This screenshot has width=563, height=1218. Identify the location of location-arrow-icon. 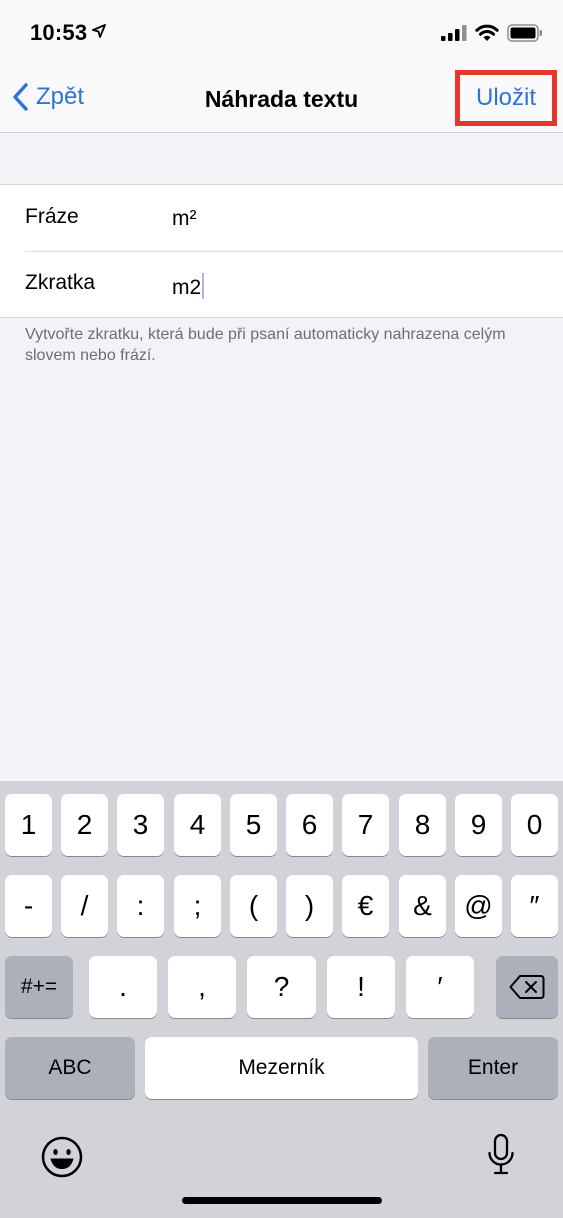
(99, 33).